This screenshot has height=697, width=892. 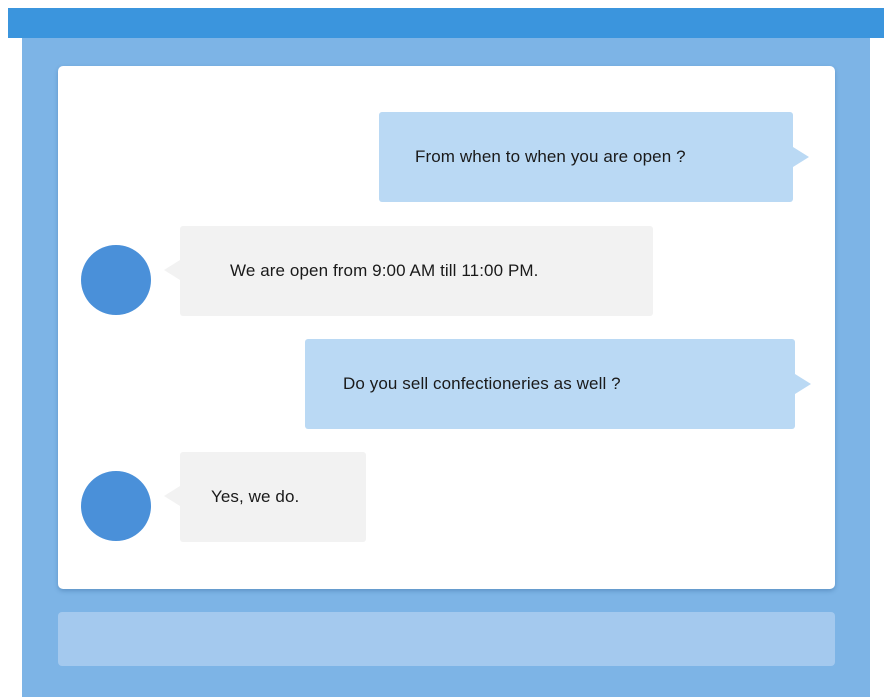 I want to click on user-message-bubble: From when to when you are open ?, so click(x=586, y=157).